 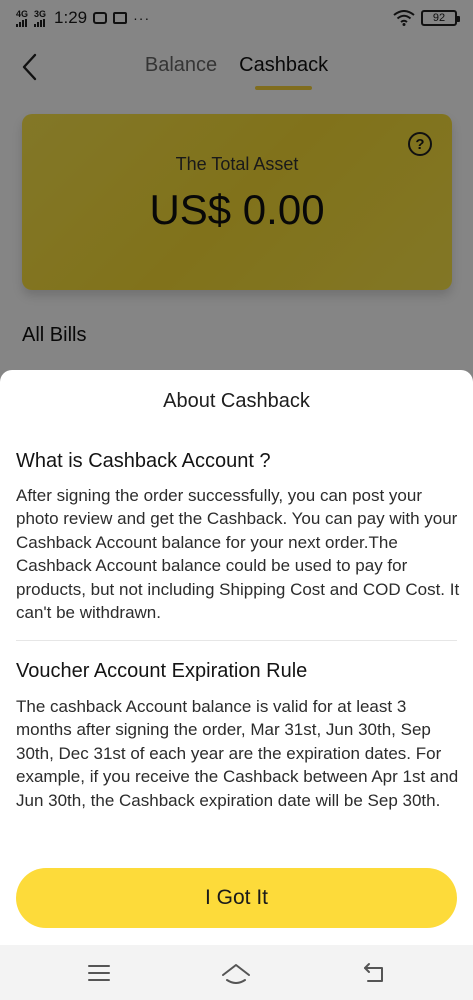 I want to click on menu-button, so click(x=99, y=973).